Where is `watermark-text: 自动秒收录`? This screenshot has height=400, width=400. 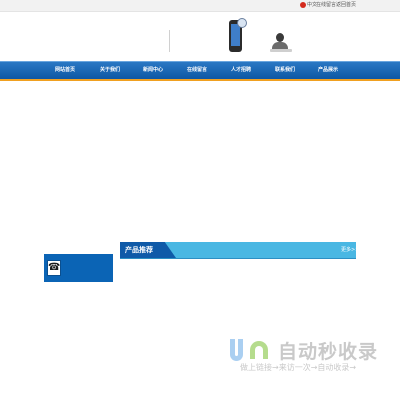
watermark-text: 自动秒收录 is located at coordinates (328, 352).